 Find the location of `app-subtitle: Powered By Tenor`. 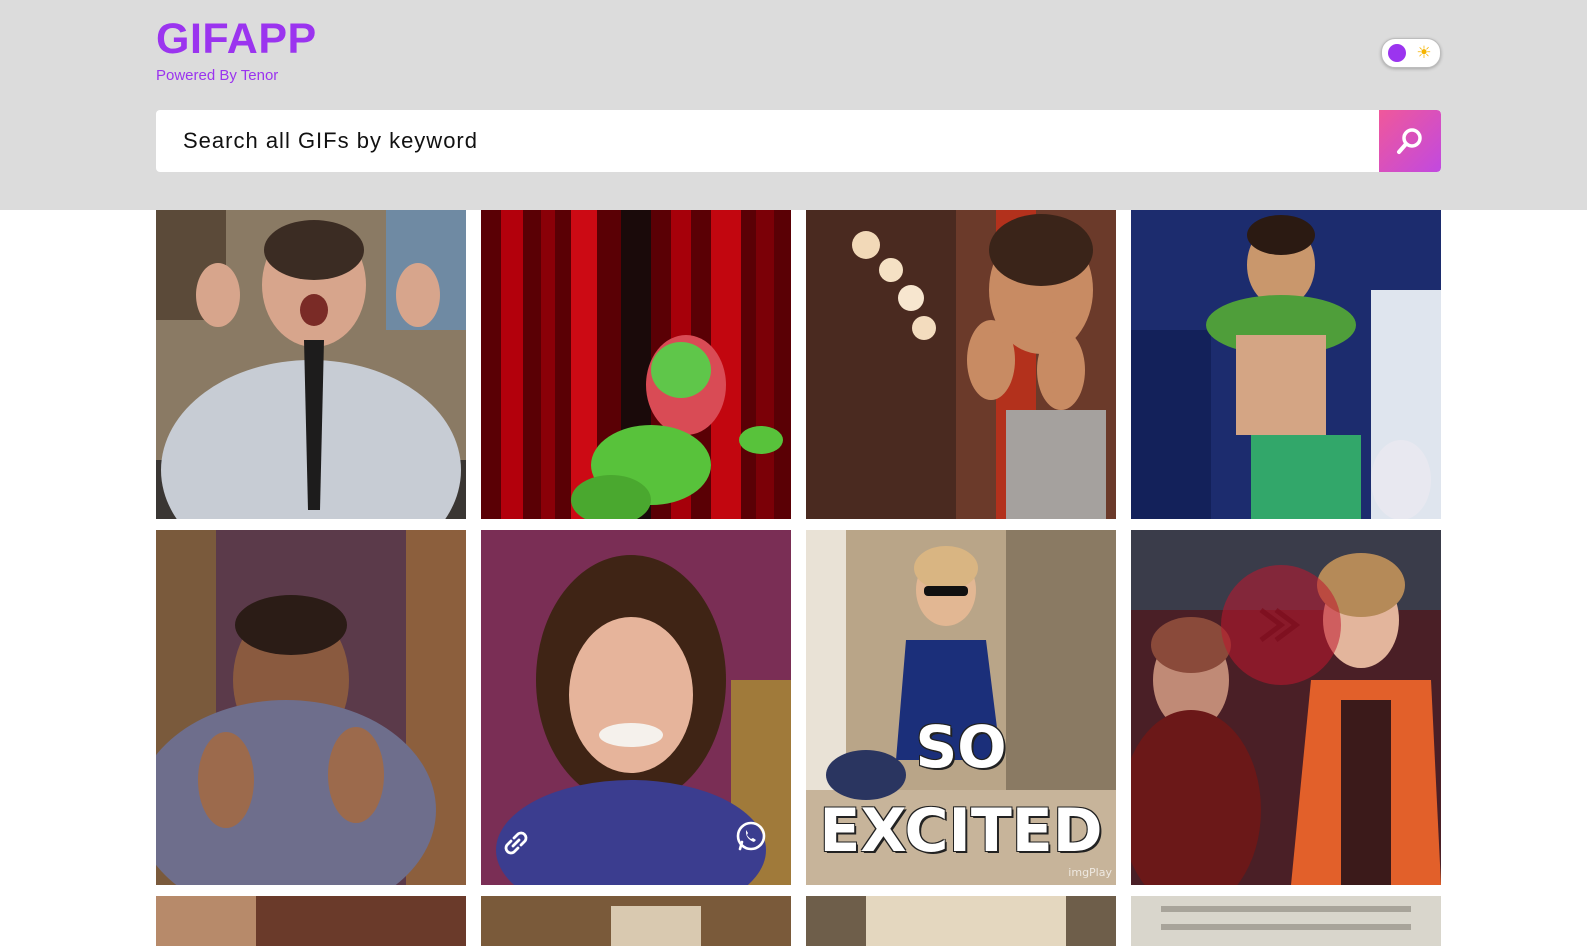

app-subtitle: Powered By Tenor is located at coordinates (217, 75).